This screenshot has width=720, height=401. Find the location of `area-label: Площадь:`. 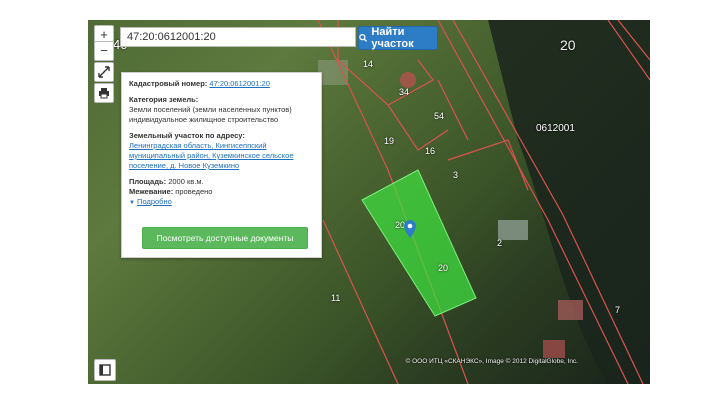

area-label: Площадь: is located at coordinates (148, 181).